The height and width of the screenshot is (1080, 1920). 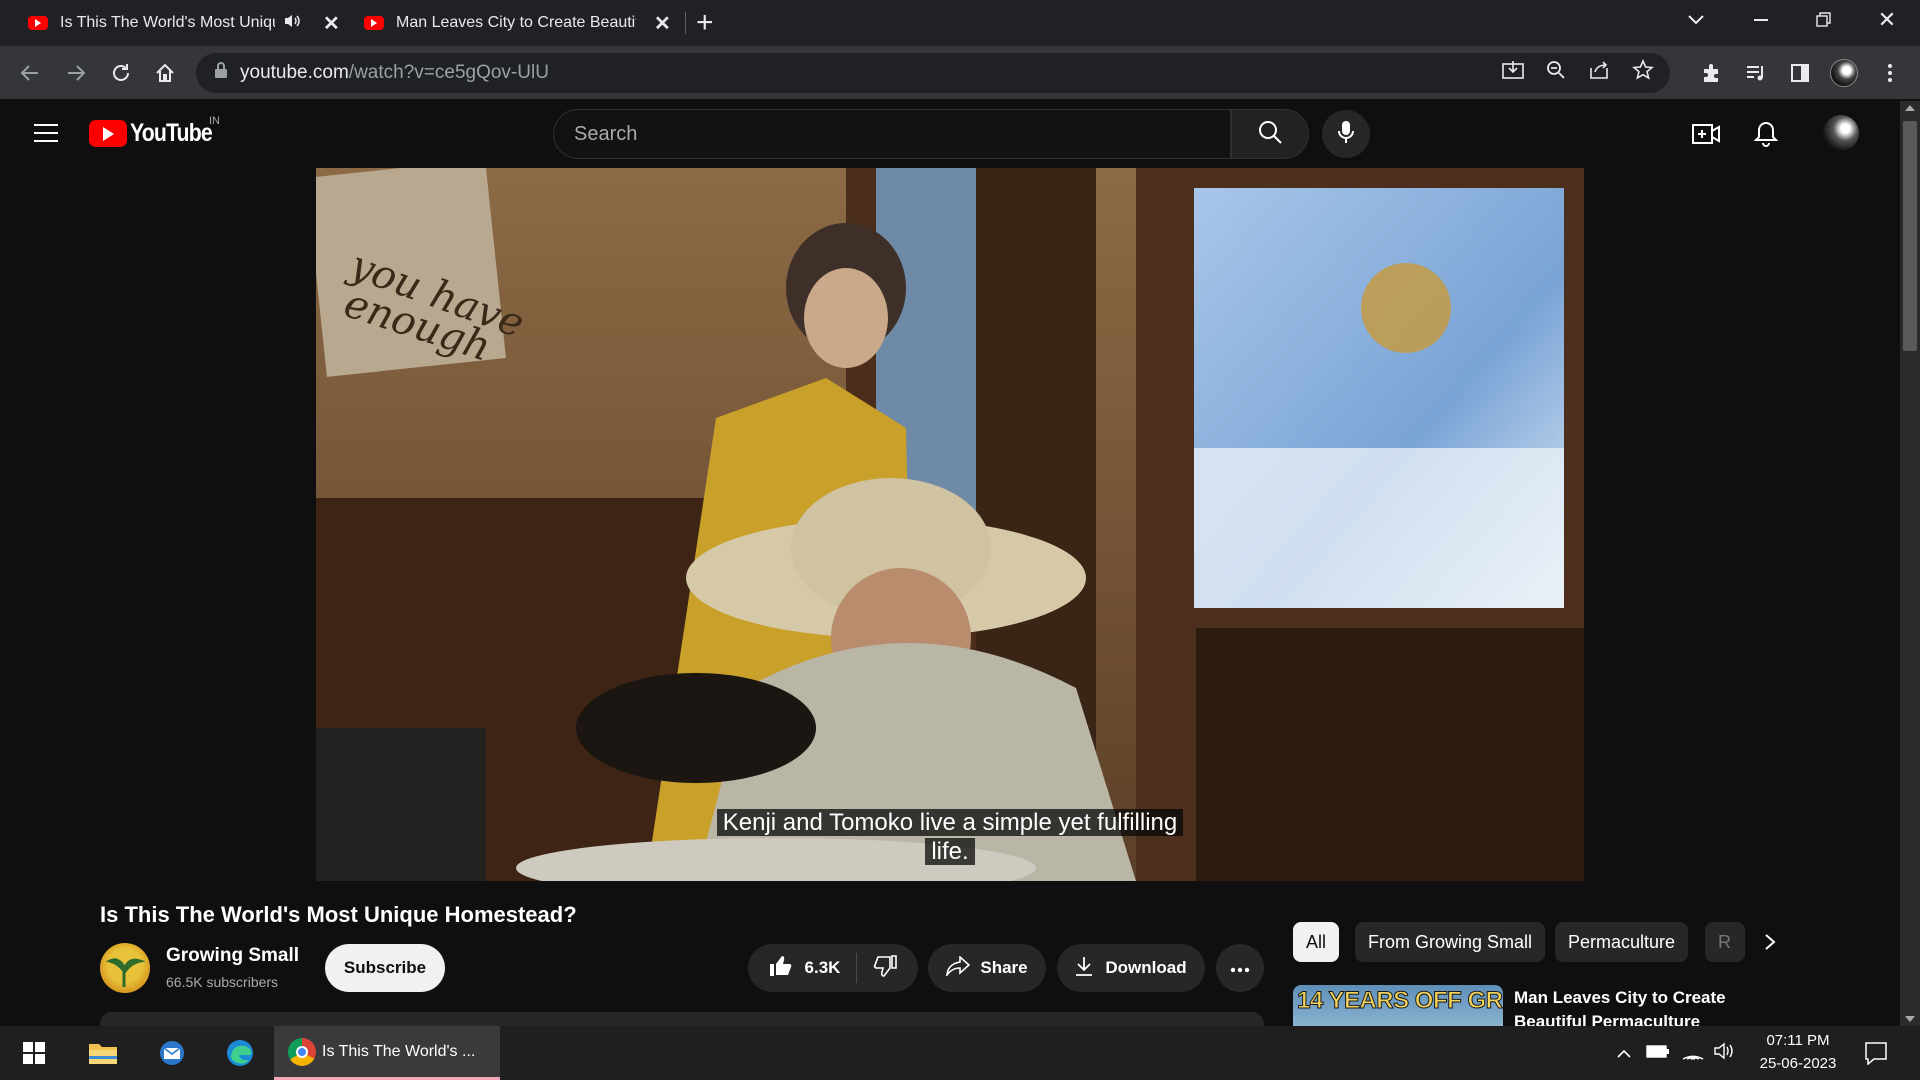 What do you see at coordinates (1556, 73) in the screenshot?
I see `zoom-icon` at bounding box center [1556, 73].